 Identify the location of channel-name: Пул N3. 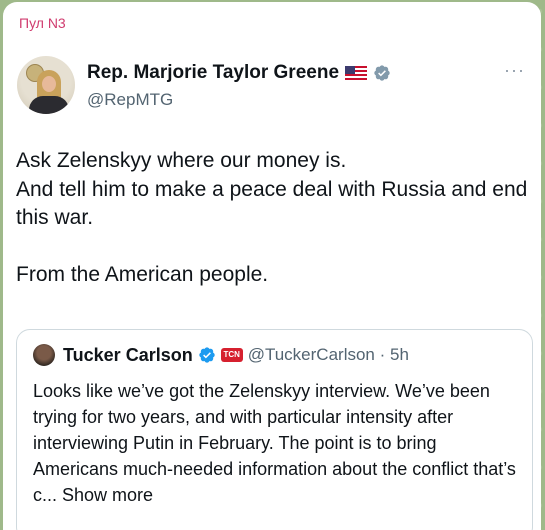
(42, 23).